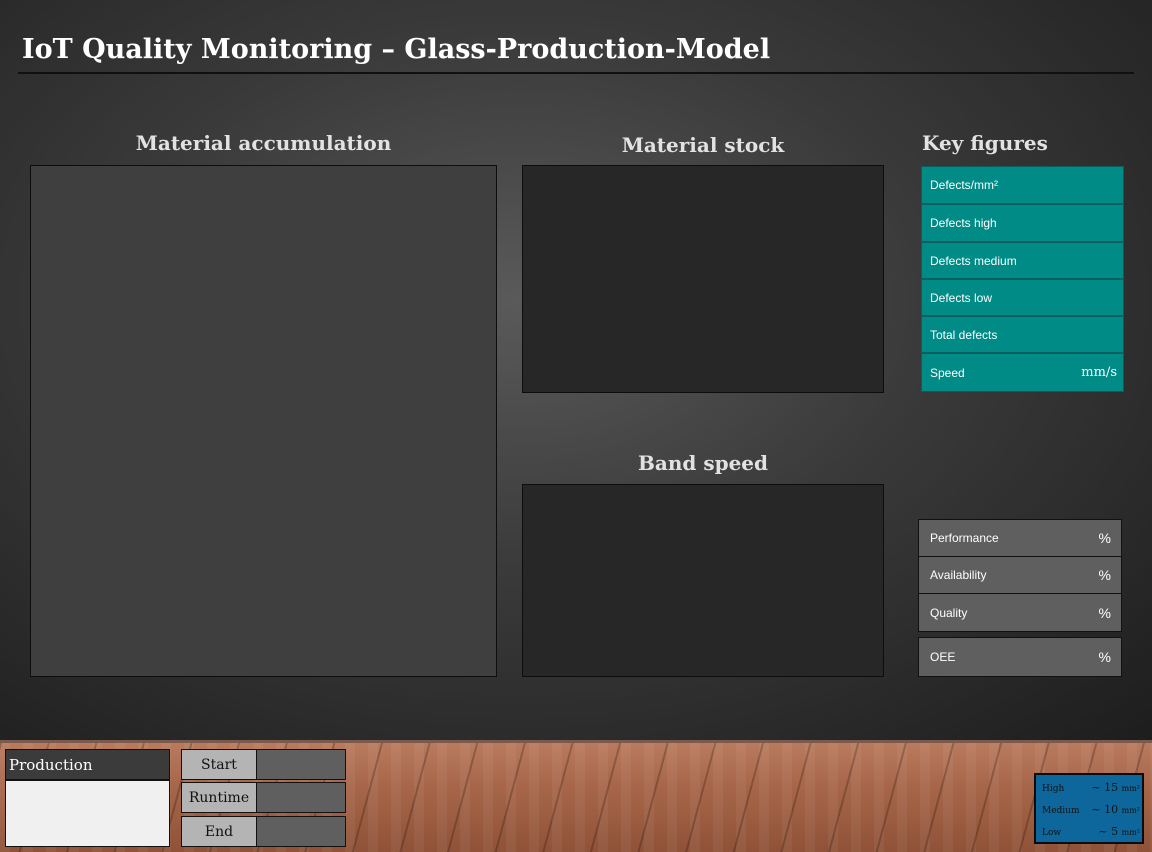 This screenshot has width=1152, height=852. I want to click on wooden-floor, so click(576, 797).